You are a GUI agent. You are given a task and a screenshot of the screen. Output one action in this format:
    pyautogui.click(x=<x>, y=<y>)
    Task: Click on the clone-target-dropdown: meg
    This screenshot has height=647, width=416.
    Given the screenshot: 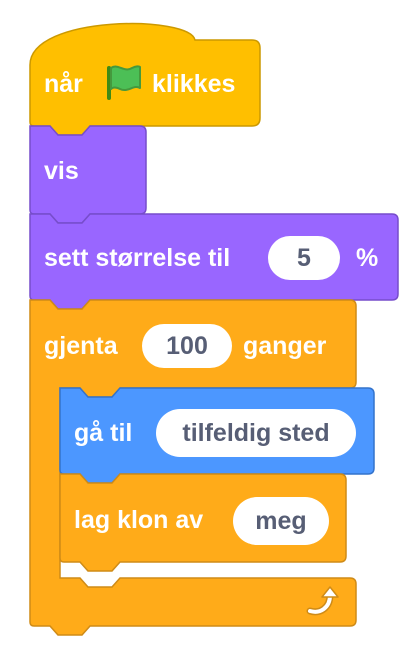 What is the action you would take?
    pyautogui.click(x=281, y=521)
    